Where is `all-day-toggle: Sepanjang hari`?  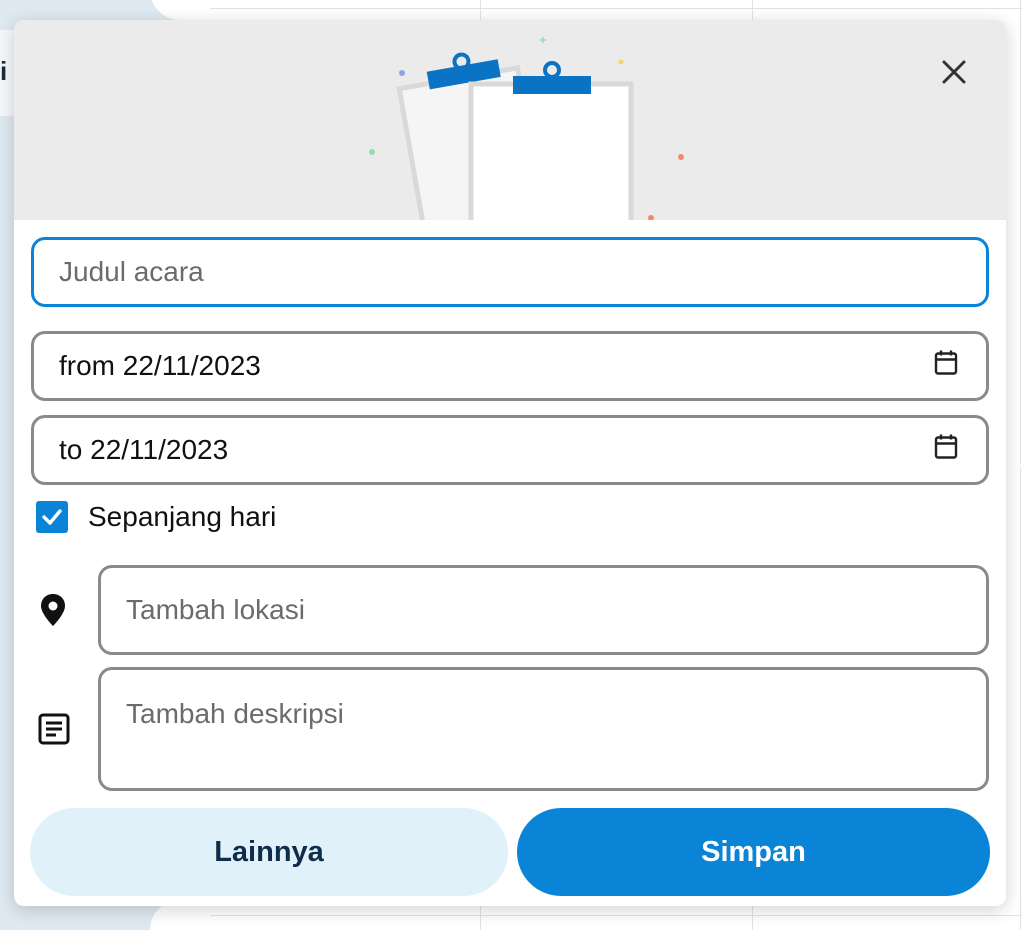 all-day-toggle: Sepanjang hari is located at coordinates (156, 517).